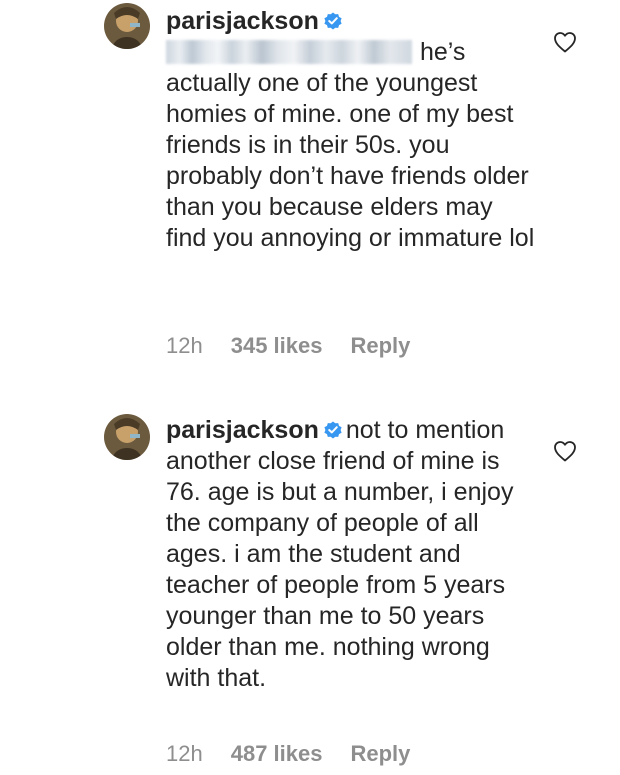 The height and width of the screenshot is (775, 620). I want to click on comment-meta: 12h 345 likes Reply, so click(302, 346).